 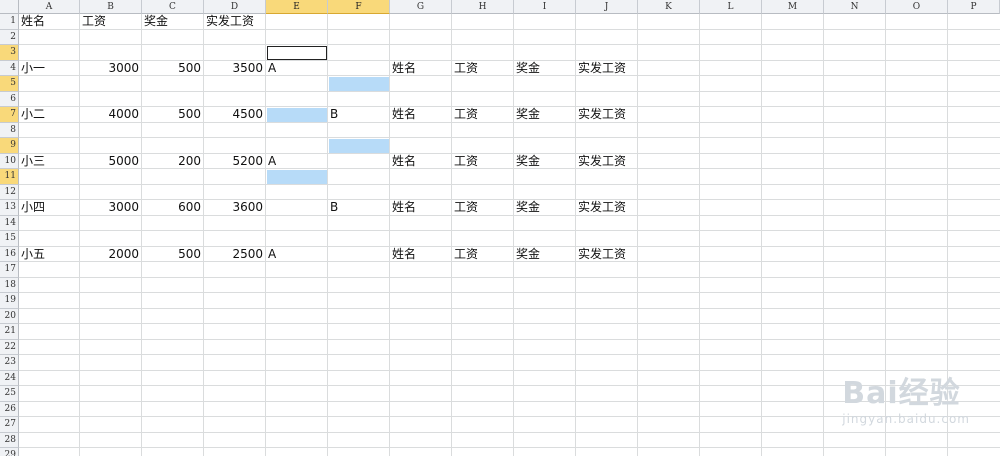 What do you see at coordinates (9, 440) in the screenshot?
I see `row-header-28: 28` at bounding box center [9, 440].